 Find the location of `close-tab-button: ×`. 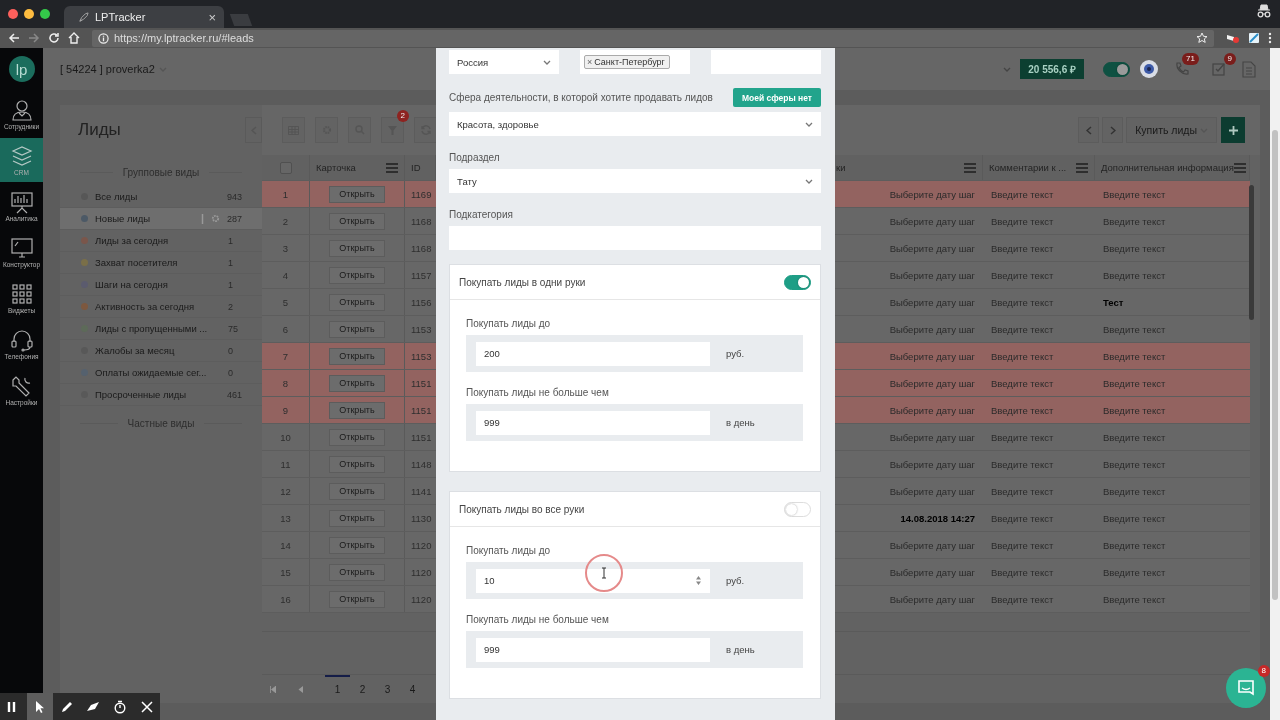

close-tab-button: × is located at coordinates (212, 17).